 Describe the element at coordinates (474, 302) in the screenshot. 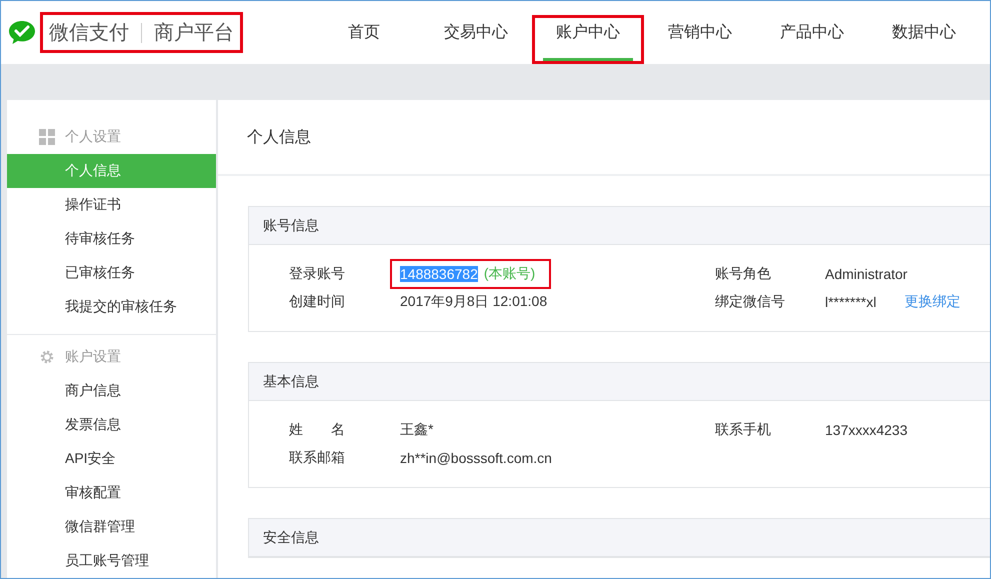

I see `field-value: 2017年9月8日 12:01:08` at that location.